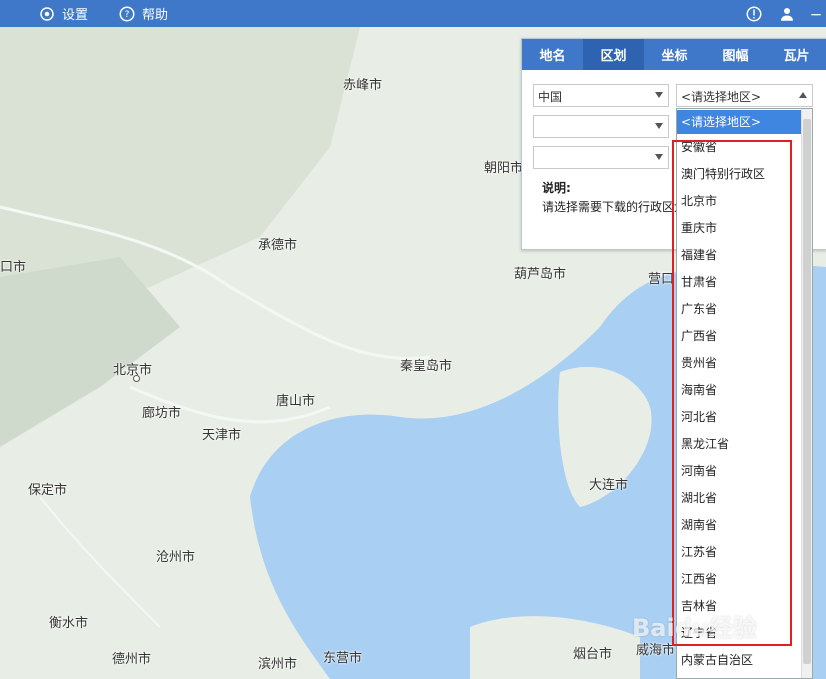 This screenshot has width=826, height=679. What do you see at coordinates (136, 378) in the screenshot?
I see `capital-marker` at bounding box center [136, 378].